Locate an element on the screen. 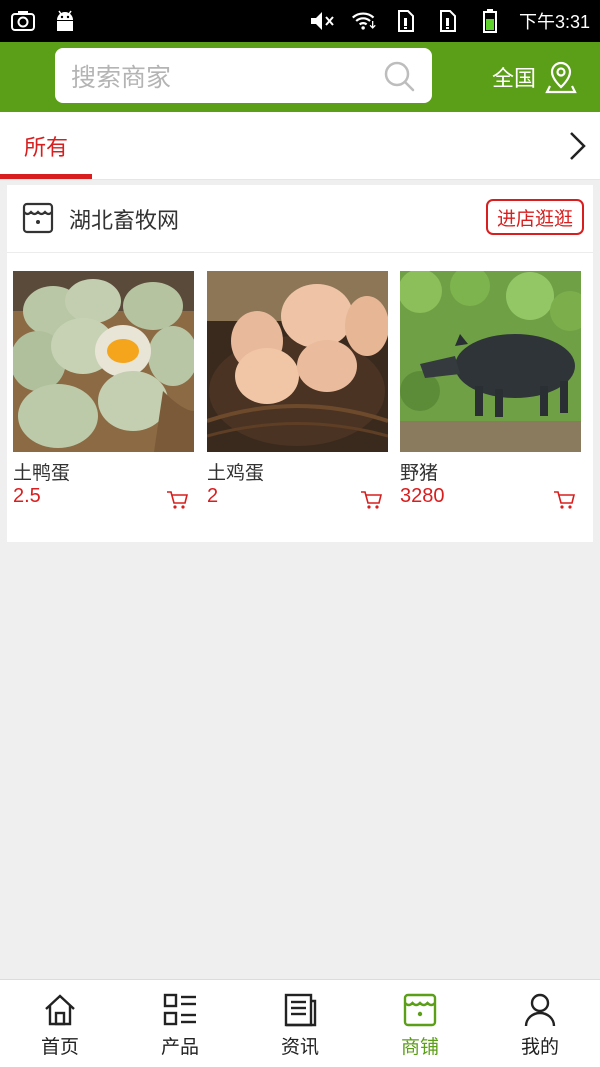 This screenshot has height=1067, width=600. product-item: 土鸭蛋 2.5 is located at coordinates (103, 393).